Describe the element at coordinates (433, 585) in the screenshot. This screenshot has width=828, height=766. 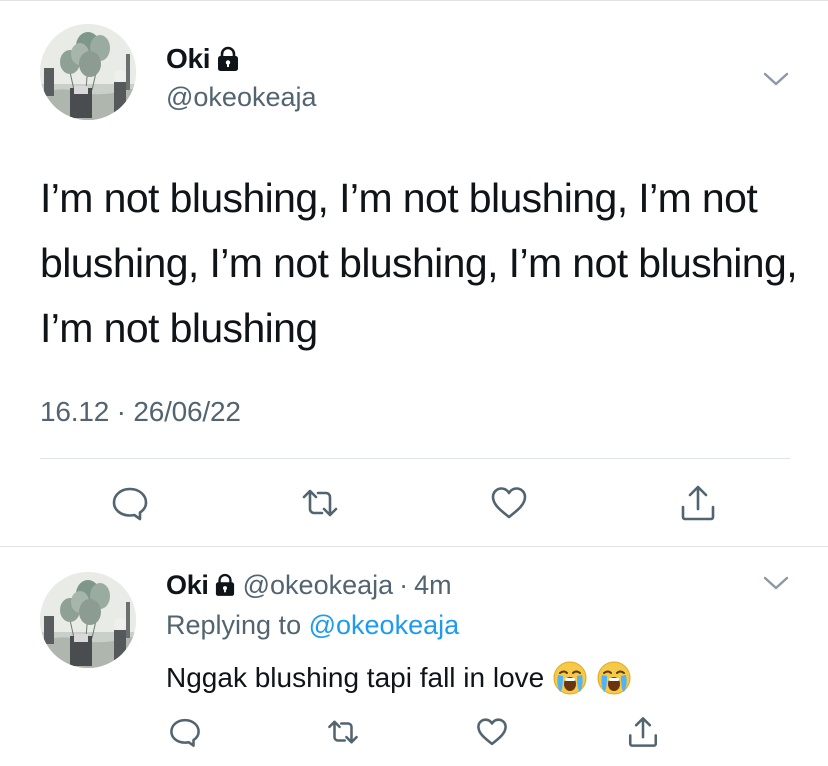
I see `tweet-time-ago: 4m` at that location.